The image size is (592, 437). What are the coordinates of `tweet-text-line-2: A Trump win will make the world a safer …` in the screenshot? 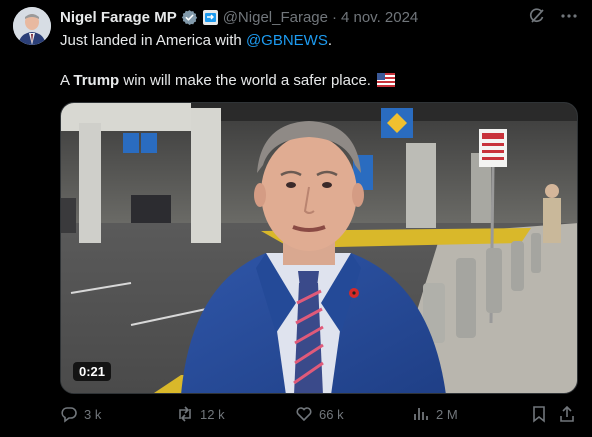 It's located at (317, 82).